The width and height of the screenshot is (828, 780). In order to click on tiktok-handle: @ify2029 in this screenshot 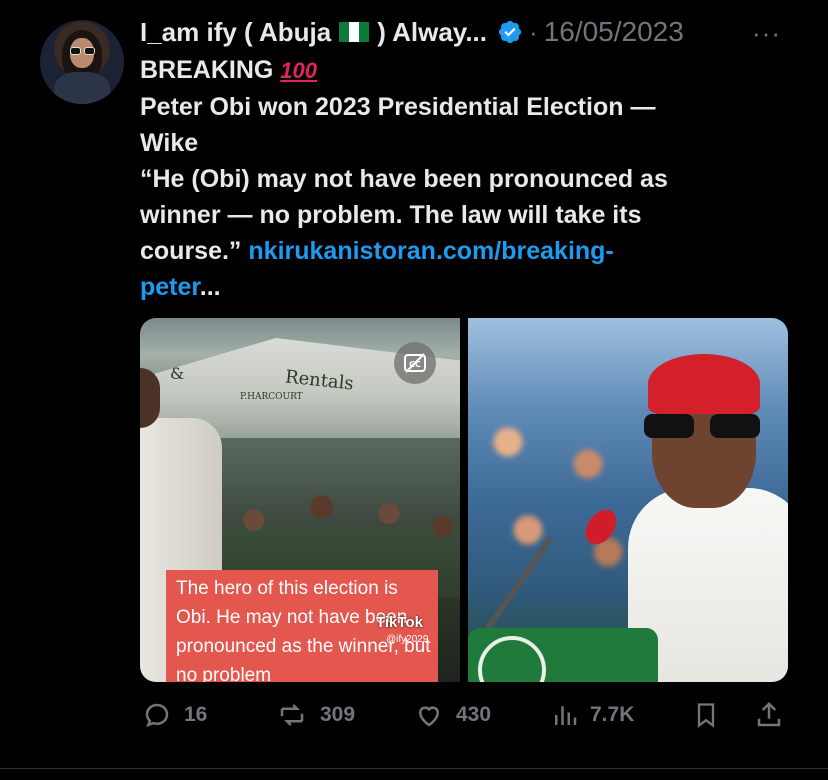, I will do `click(407, 639)`.